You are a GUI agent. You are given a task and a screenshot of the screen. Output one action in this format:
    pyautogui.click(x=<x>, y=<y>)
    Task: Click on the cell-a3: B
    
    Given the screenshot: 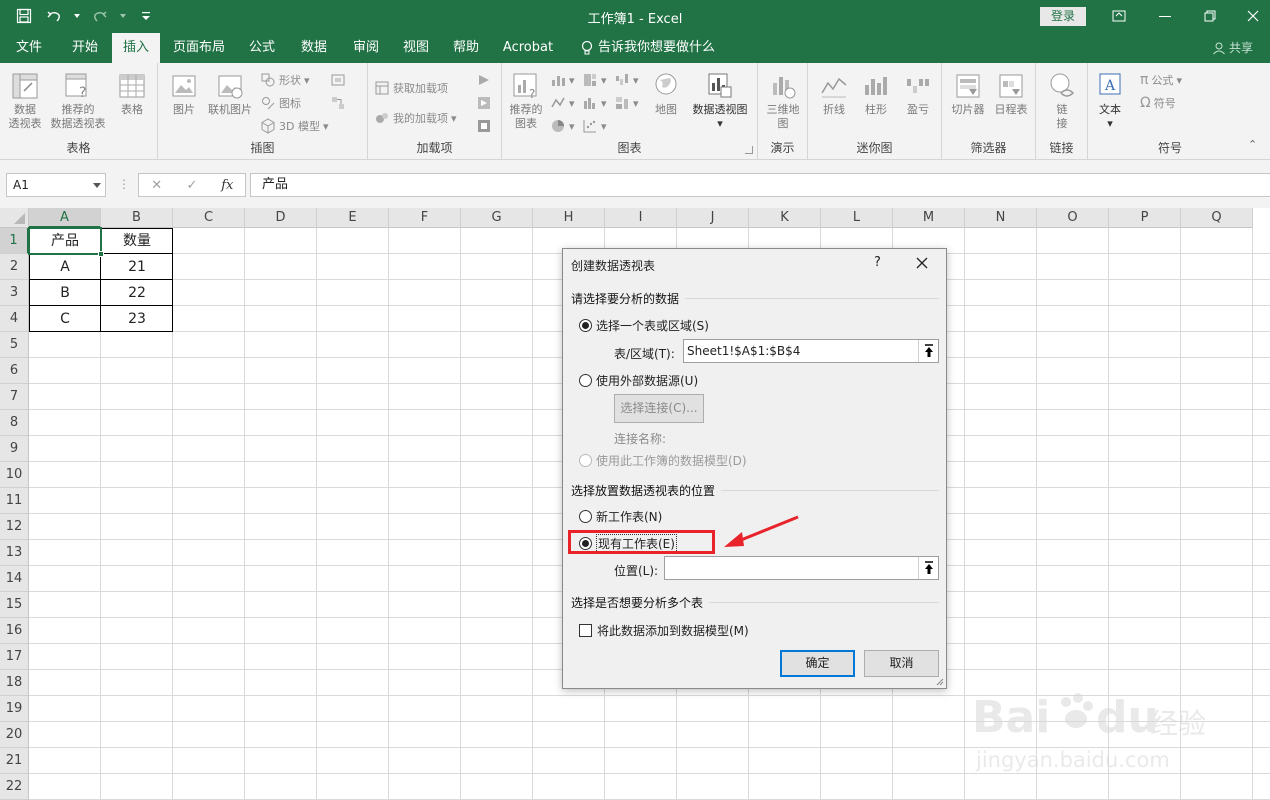 What is the action you would take?
    pyautogui.click(x=65, y=293)
    